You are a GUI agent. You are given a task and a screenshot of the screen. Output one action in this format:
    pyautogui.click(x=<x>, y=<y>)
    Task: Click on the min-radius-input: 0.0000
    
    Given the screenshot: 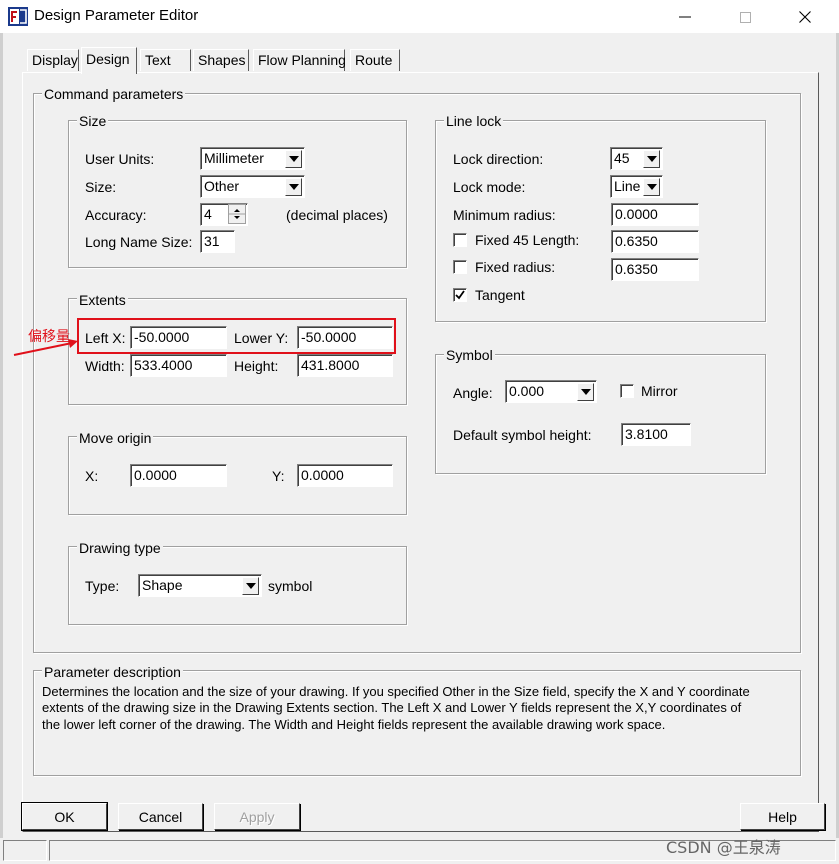 What is the action you would take?
    pyautogui.click(x=655, y=214)
    